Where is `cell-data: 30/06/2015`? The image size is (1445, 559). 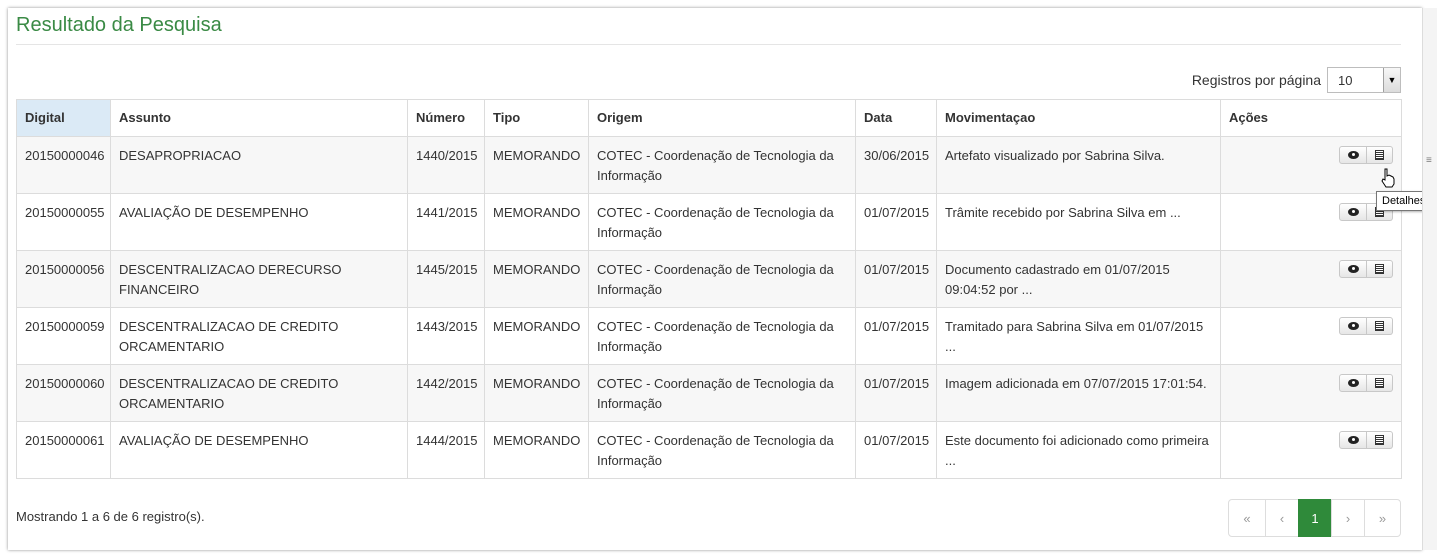 cell-data: 30/06/2015 is located at coordinates (896, 165).